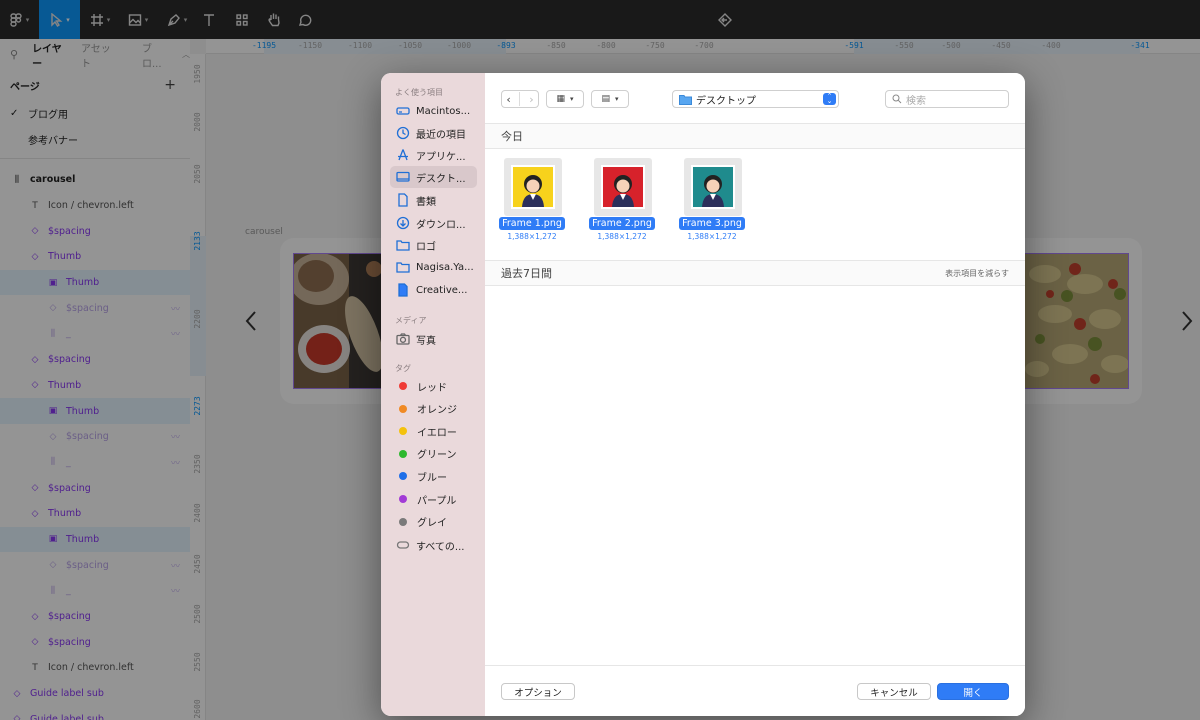 The width and height of the screenshot is (1200, 720). Describe the element at coordinates (947, 99) in the screenshot. I see `search-field: 検索` at that location.